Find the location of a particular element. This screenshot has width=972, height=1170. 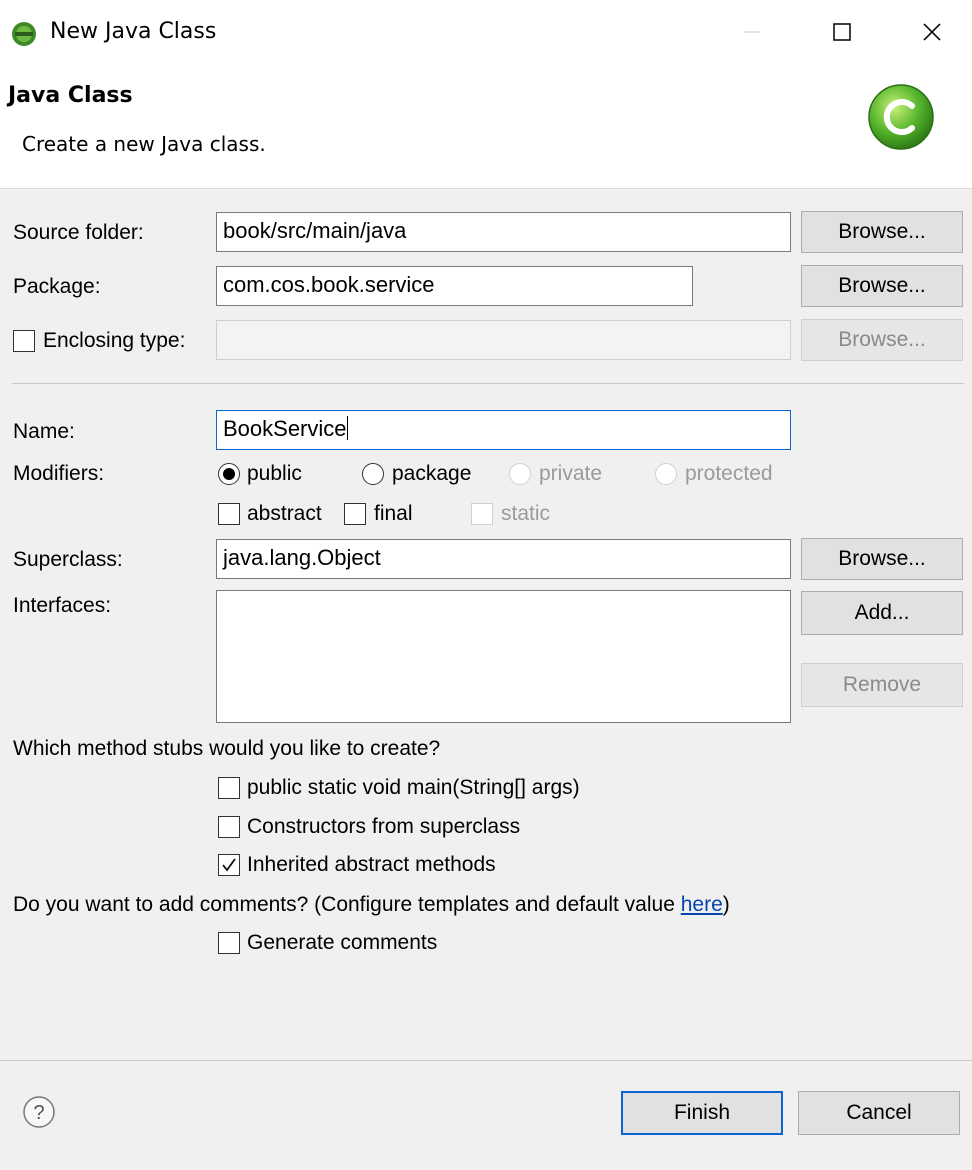

package-field: com.cos.book.service is located at coordinates (454, 286).